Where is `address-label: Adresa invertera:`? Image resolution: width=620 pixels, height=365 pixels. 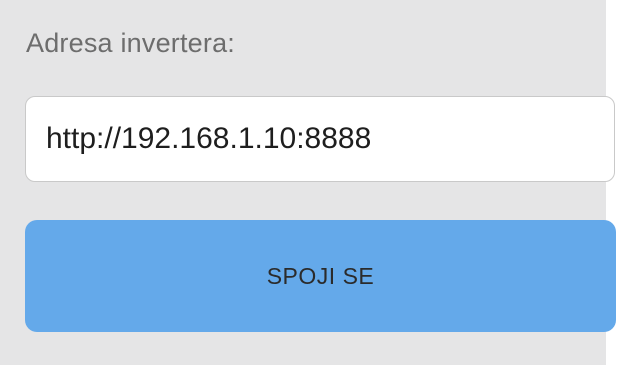
address-label: Adresa invertera: is located at coordinates (130, 43).